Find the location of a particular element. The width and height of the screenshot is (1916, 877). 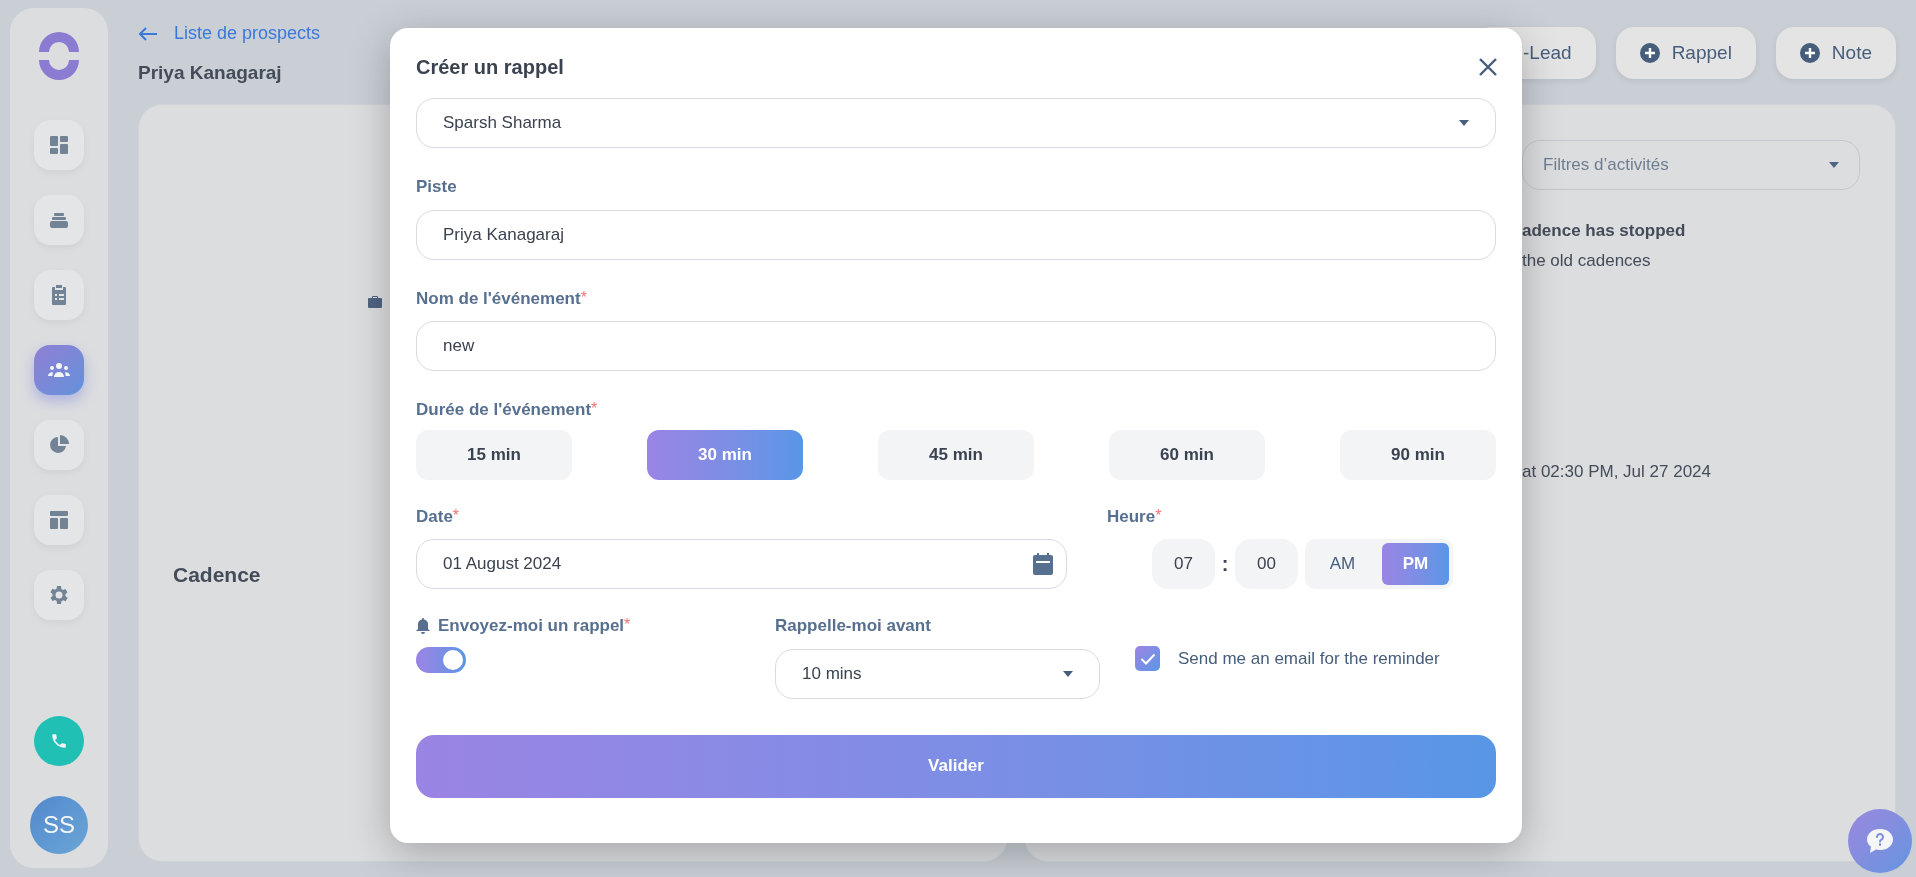

duration-option: 60 min is located at coordinates (1187, 454).